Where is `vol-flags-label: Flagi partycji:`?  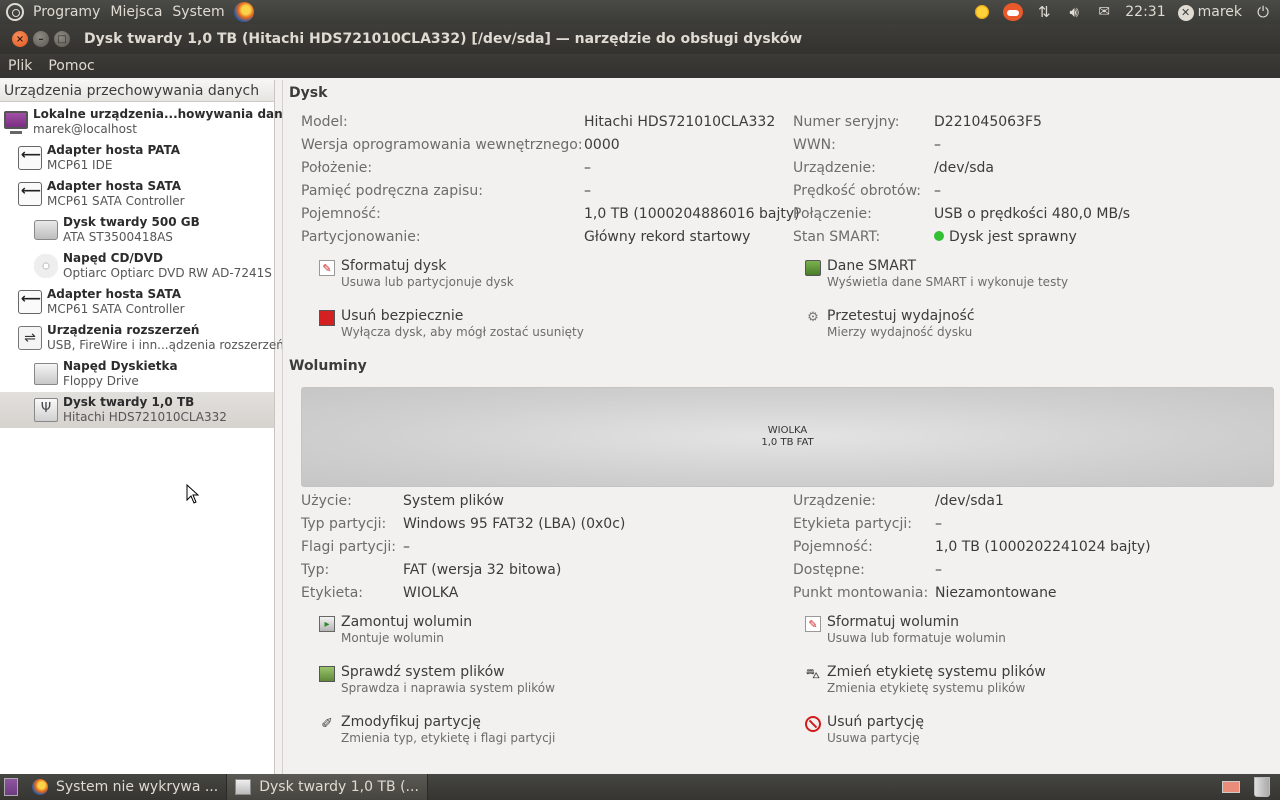
vol-flags-label: Flagi partycji: is located at coordinates (348, 547).